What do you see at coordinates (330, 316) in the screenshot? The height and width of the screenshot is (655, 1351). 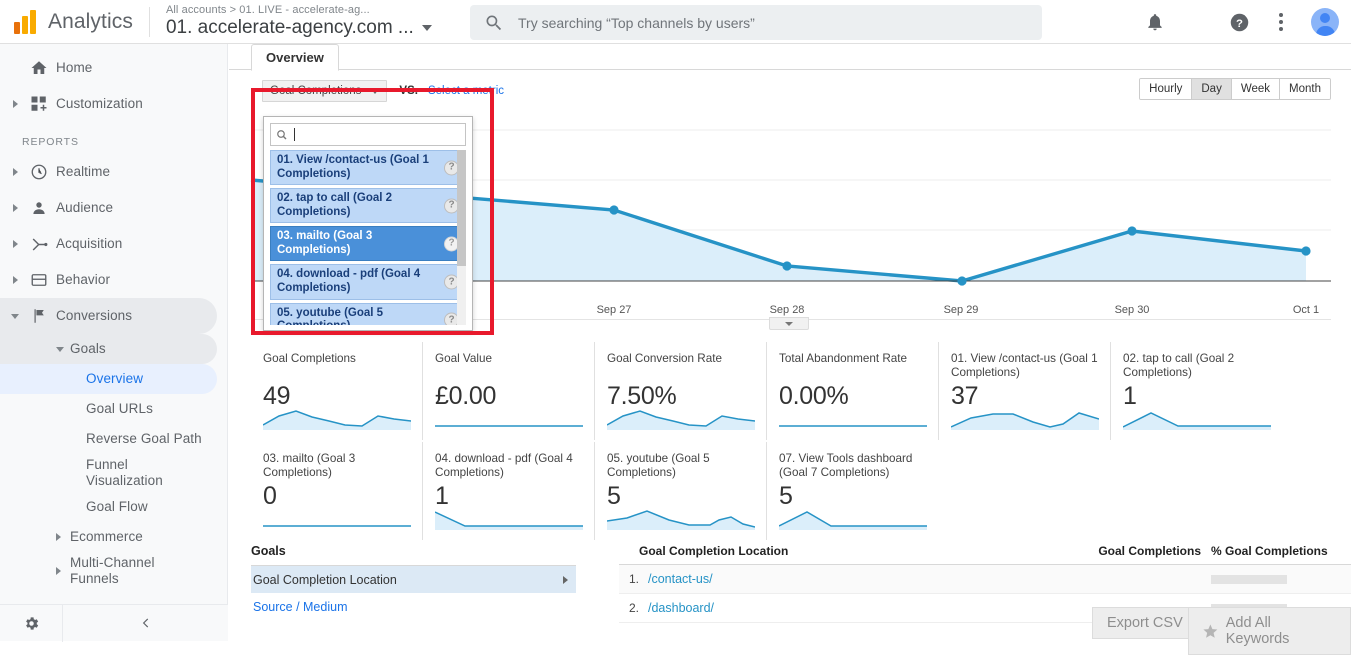 I see `dropdown-option-label: 05. youtube (Goal 5 Completions)` at bounding box center [330, 316].